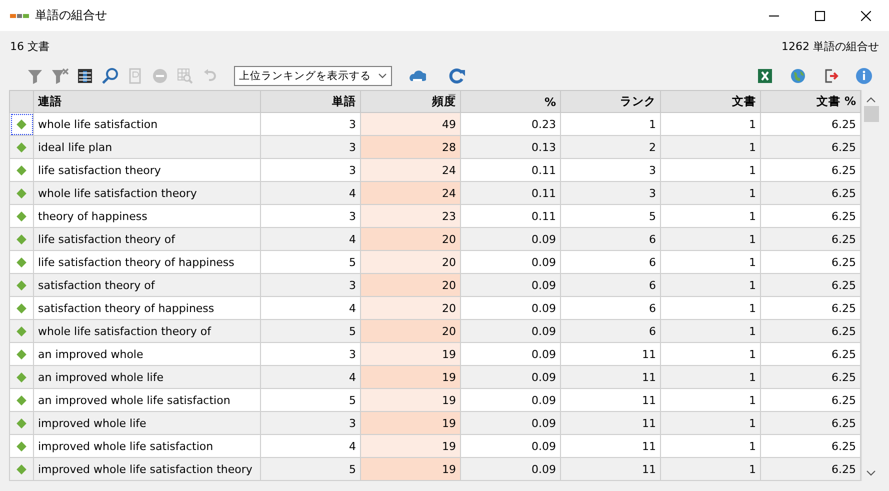  Describe the element at coordinates (147, 216) in the screenshot. I see `table-cell: theory of happiness` at that location.